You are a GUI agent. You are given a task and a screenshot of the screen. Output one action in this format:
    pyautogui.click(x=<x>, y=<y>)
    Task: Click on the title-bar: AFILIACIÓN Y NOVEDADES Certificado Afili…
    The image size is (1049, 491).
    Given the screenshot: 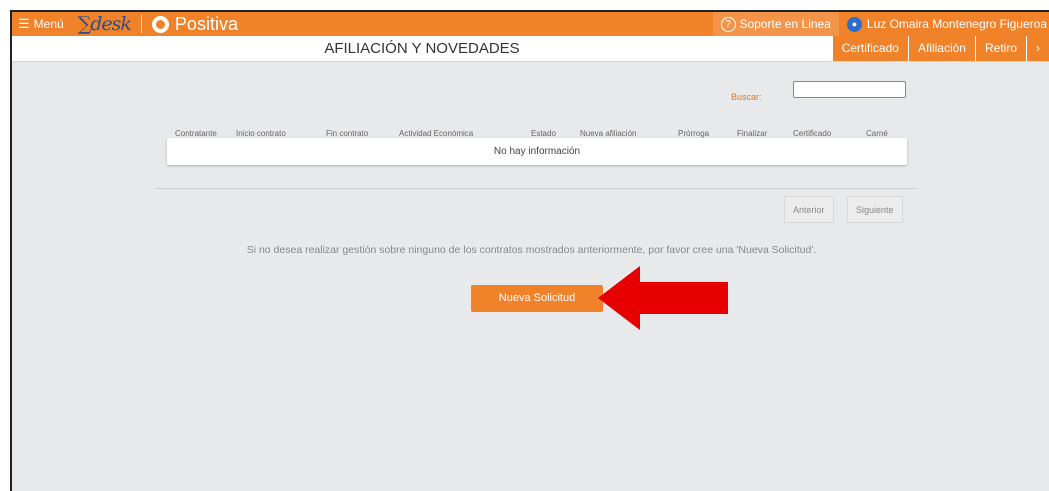 What is the action you would take?
    pyautogui.click(x=530, y=49)
    